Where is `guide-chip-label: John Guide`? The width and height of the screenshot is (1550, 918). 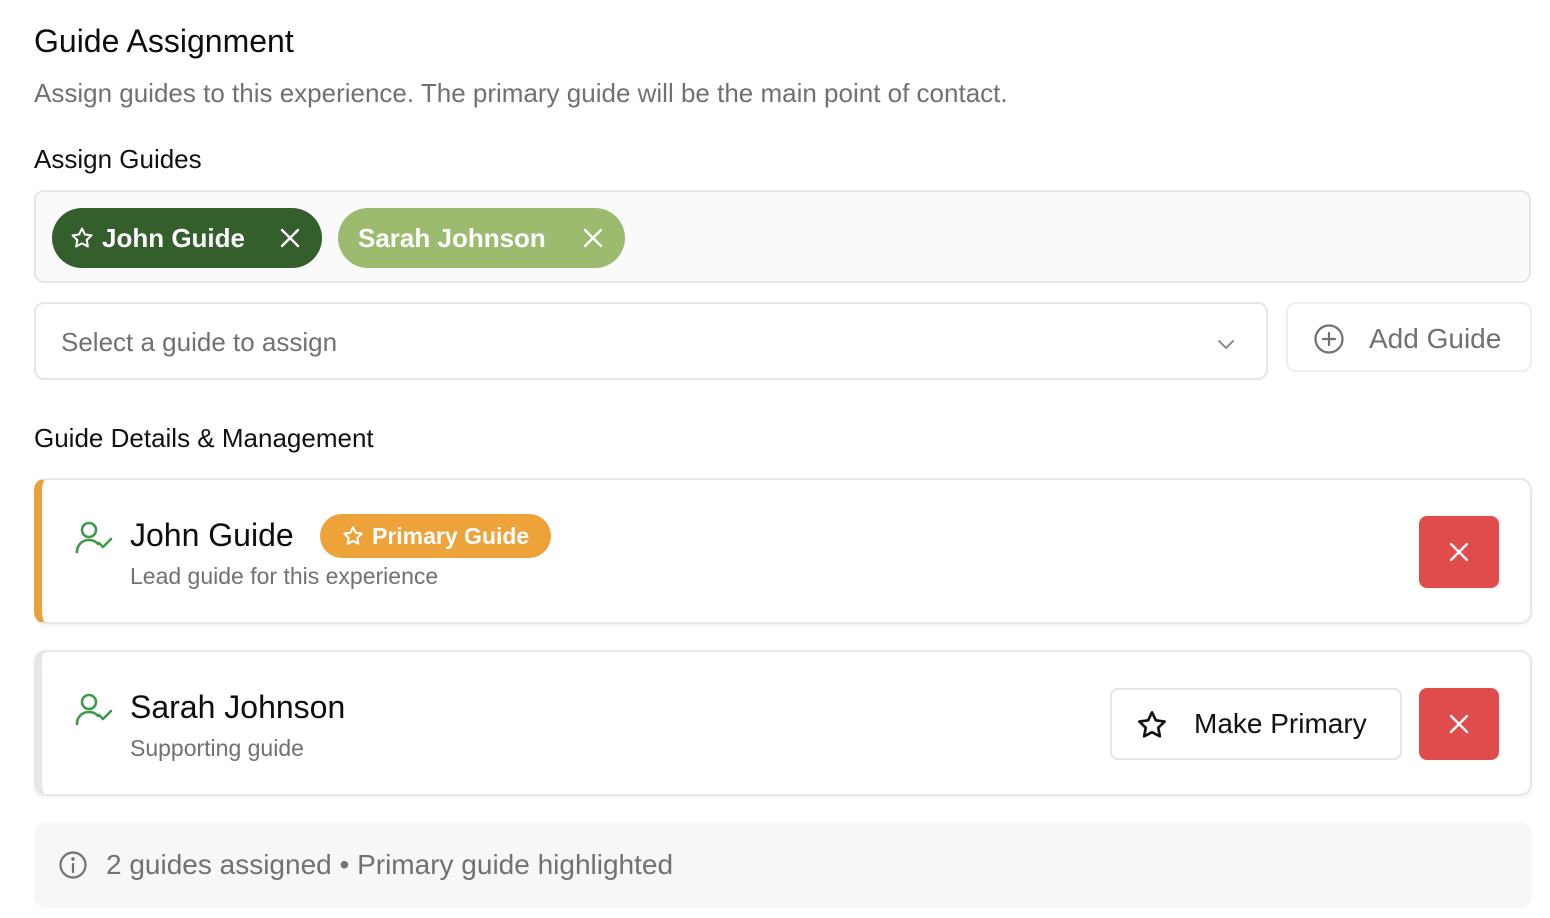
guide-chip-label: John Guide is located at coordinates (173, 237).